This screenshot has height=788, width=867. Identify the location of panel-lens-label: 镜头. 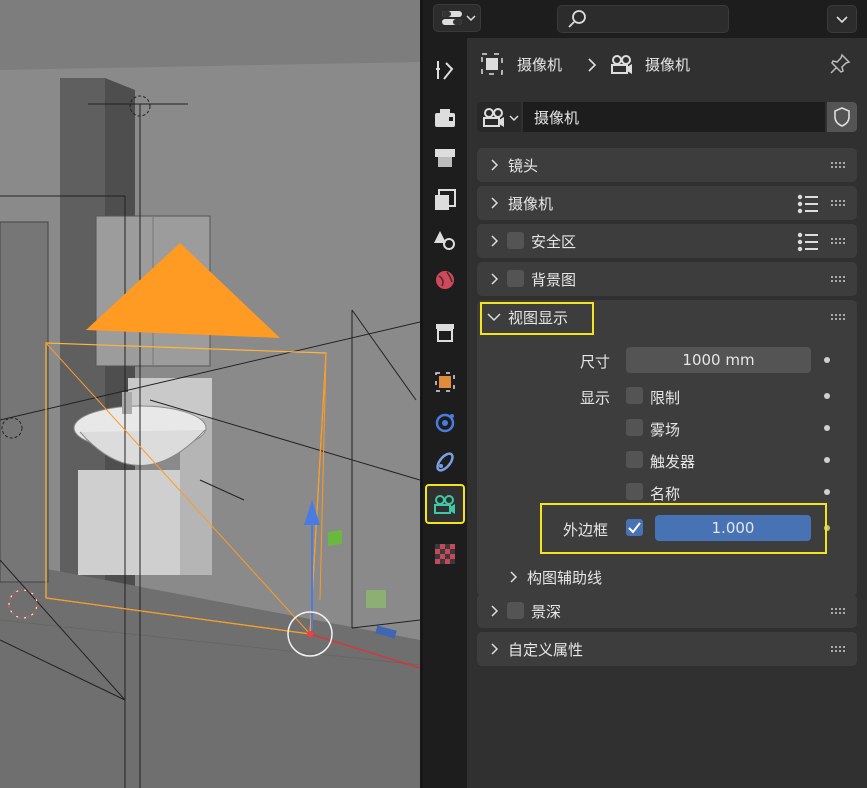
(523, 166).